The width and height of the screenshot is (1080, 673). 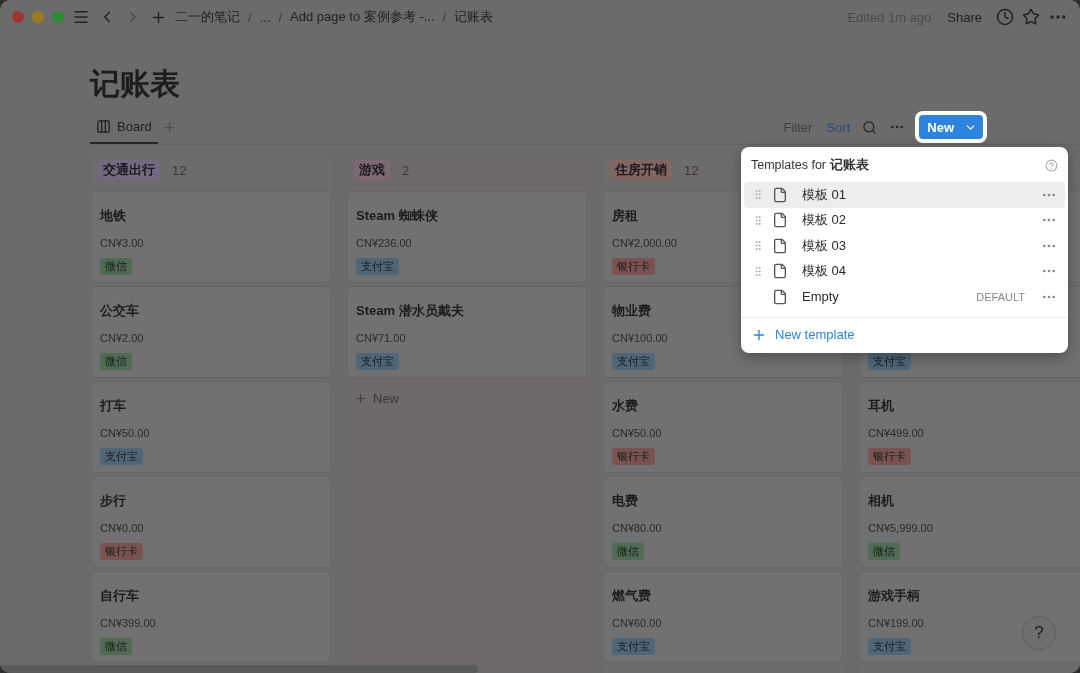 I want to click on card-amount: CN¥399.00, so click(x=128, y=623).